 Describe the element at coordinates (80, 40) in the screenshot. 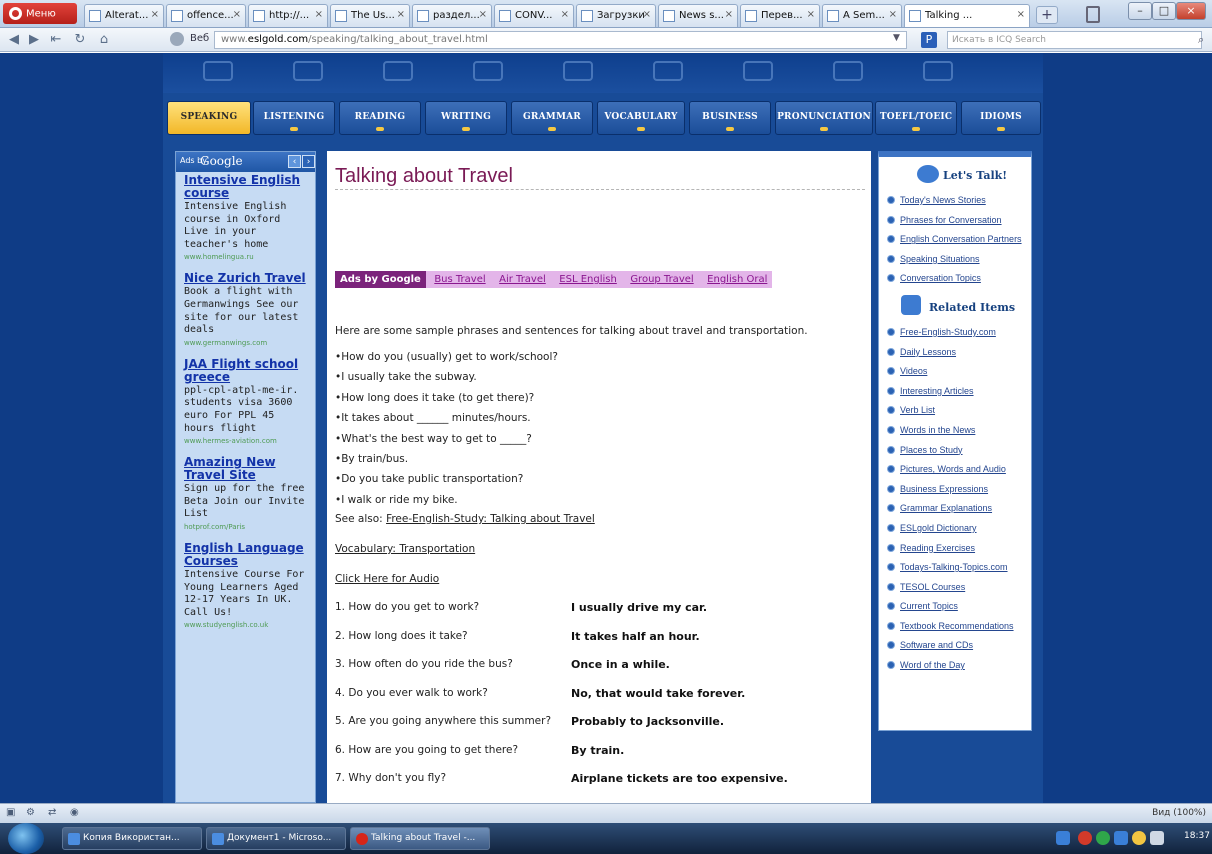

I see `reload-icon: ↻` at that location.